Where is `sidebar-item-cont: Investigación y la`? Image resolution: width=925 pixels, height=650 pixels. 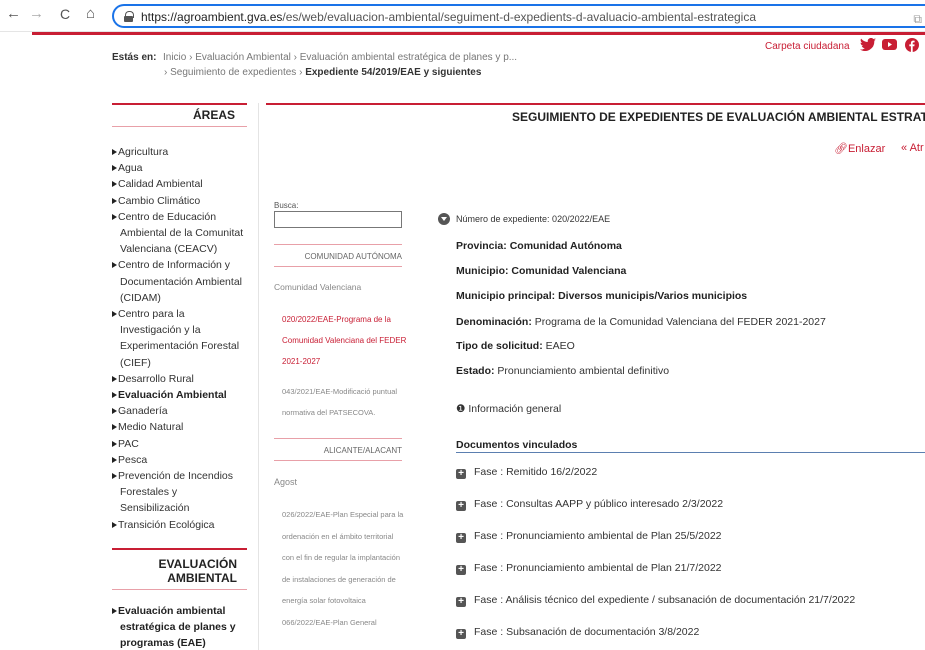
sidebar-item-cont: Investigación y la is located at coordinates (160, 330).